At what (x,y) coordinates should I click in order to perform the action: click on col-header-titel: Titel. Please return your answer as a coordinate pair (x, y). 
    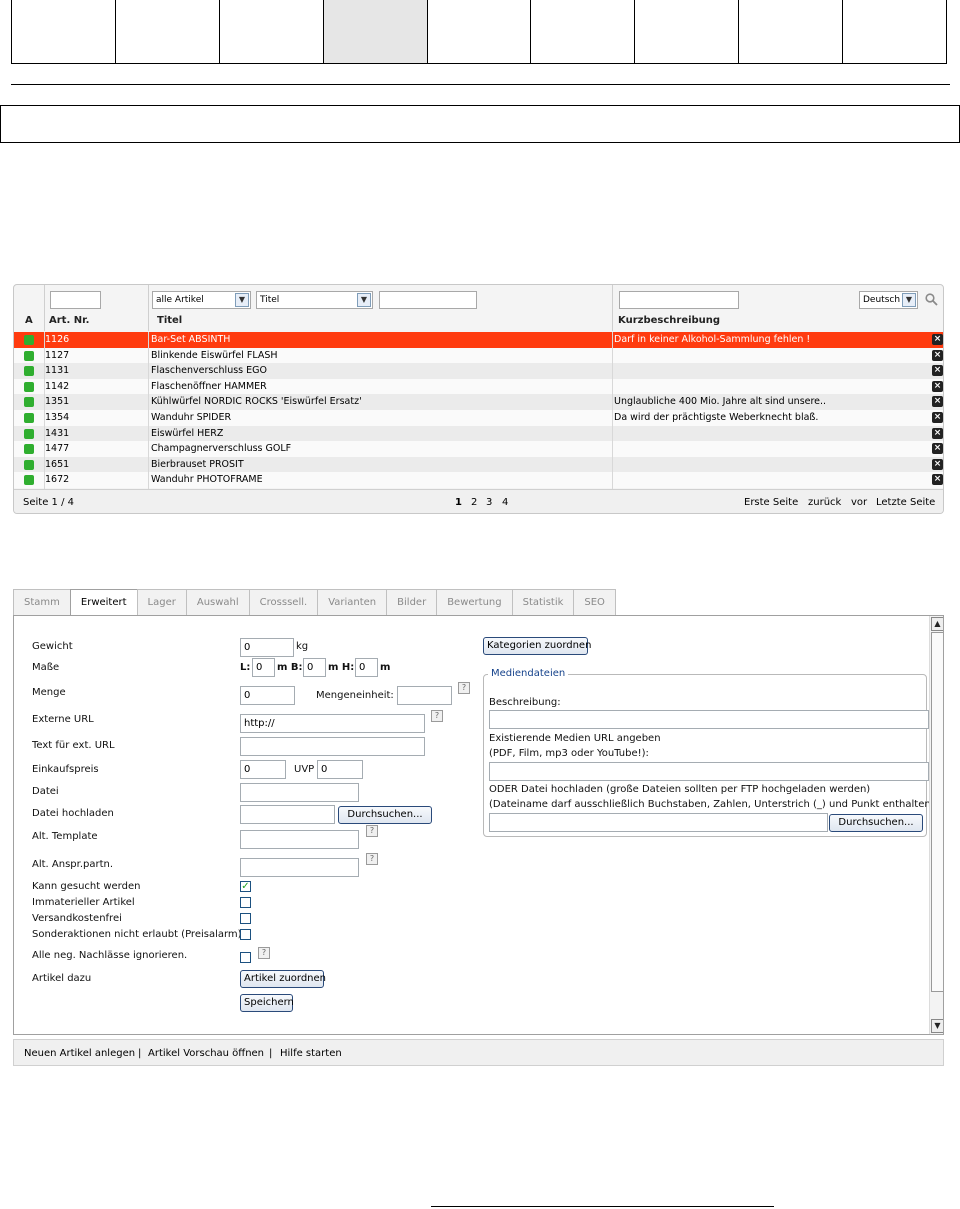
    Looking at the image, I should click on (169, 320).